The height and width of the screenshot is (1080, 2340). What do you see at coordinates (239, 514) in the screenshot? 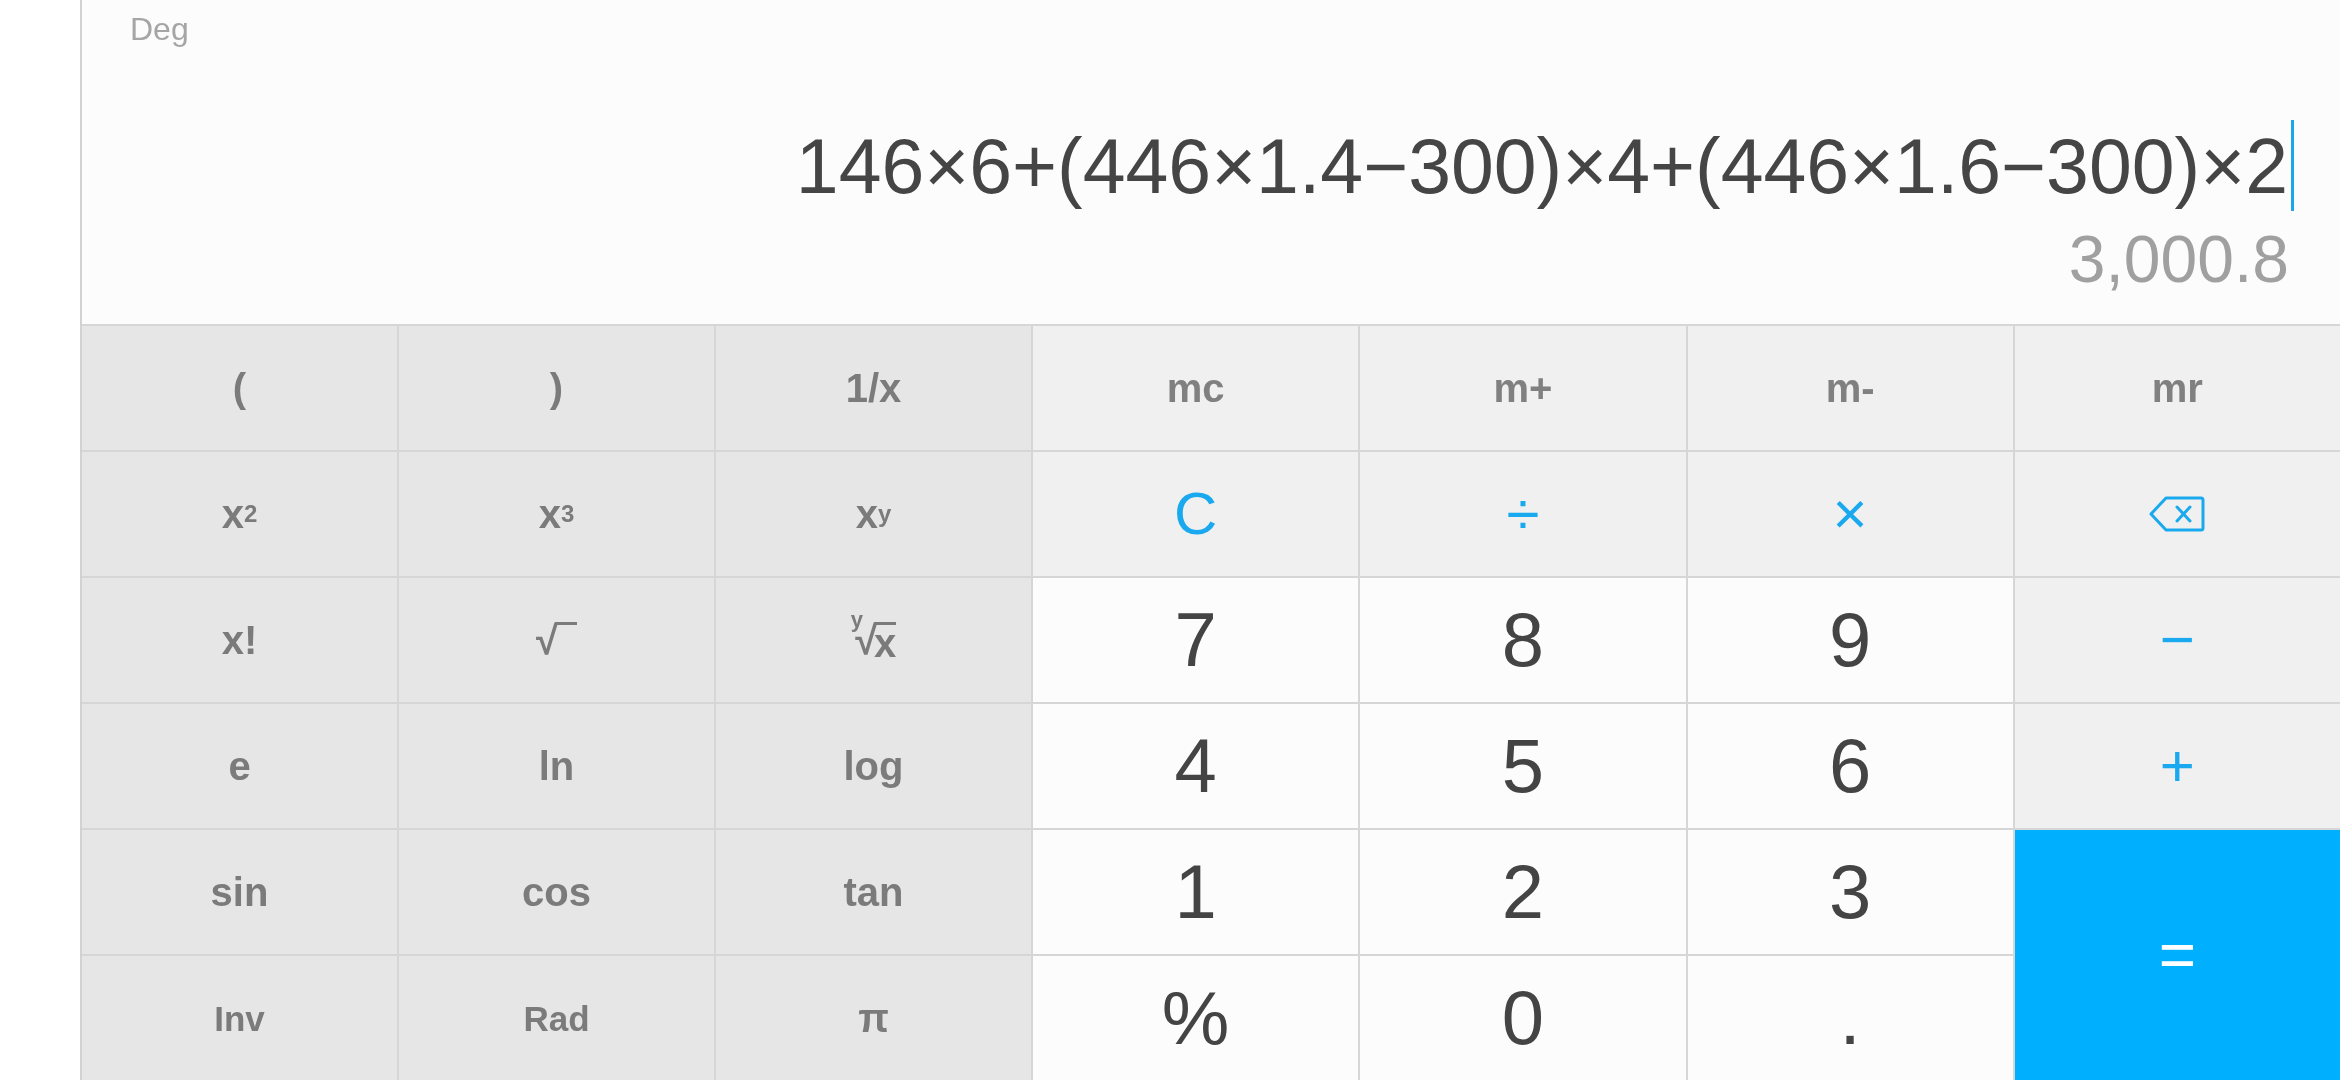
I see `function-key: x$^{2}$` at bounding box center [239, 514].